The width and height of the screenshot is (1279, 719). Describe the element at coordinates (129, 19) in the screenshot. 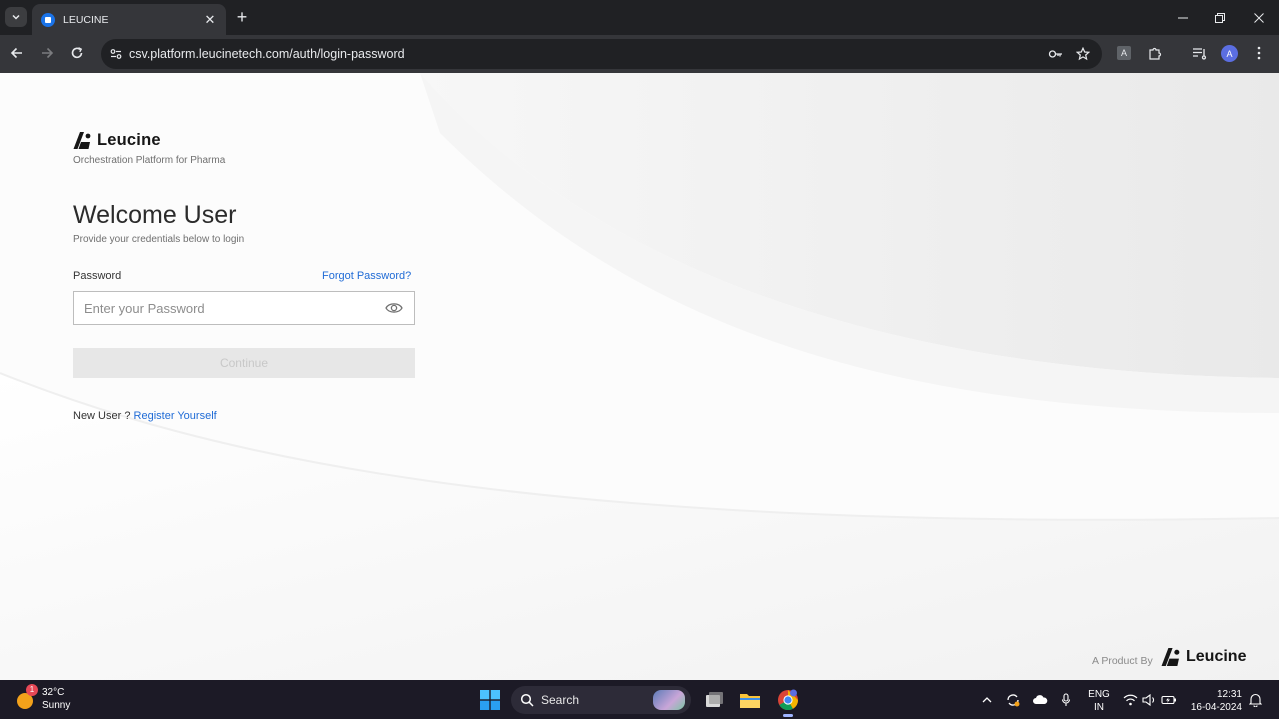

I see `browser-tab-active: LEUCINE ✕` at that location.